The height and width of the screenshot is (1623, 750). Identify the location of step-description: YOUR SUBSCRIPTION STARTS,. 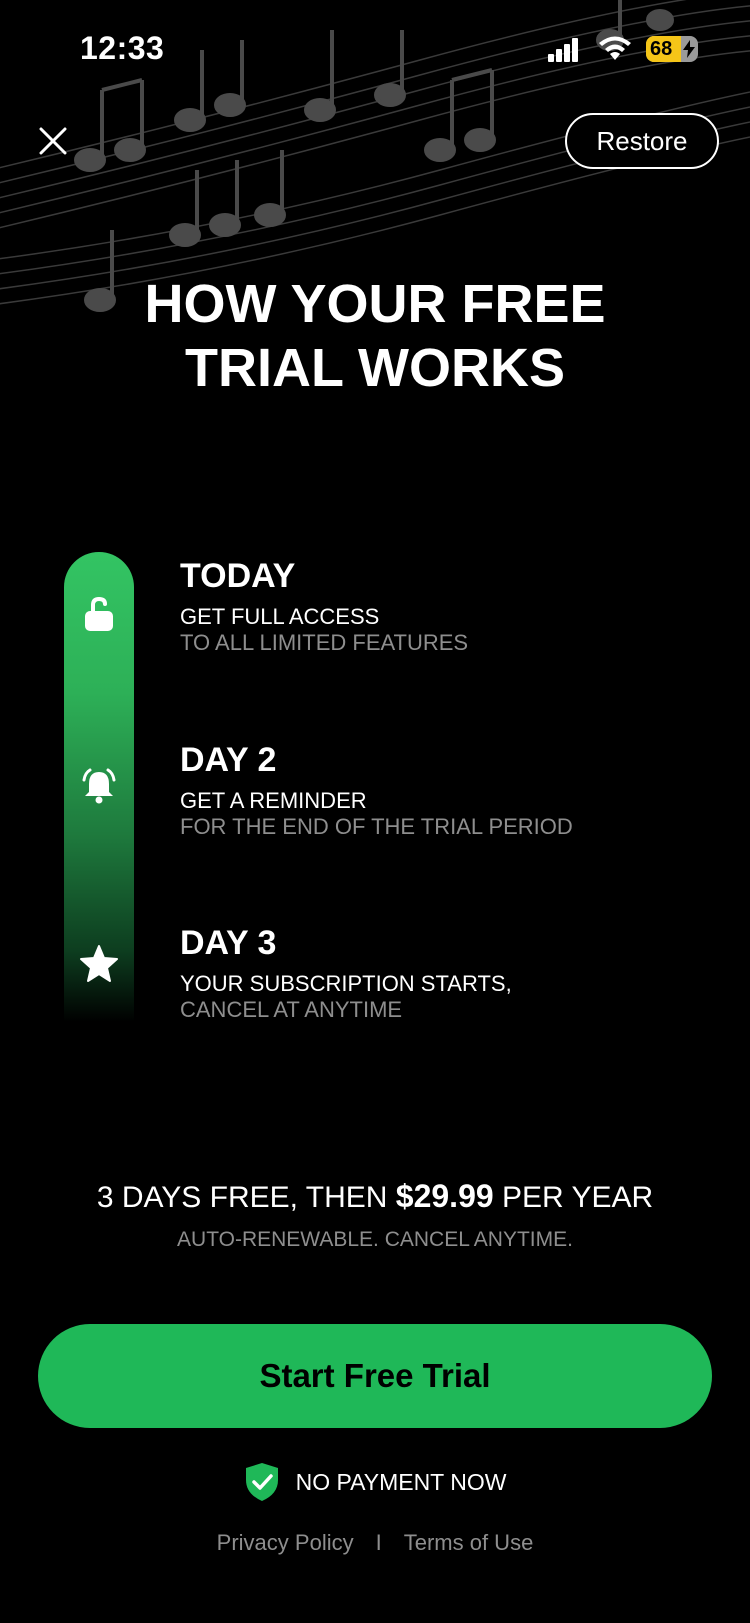
(346, 983).